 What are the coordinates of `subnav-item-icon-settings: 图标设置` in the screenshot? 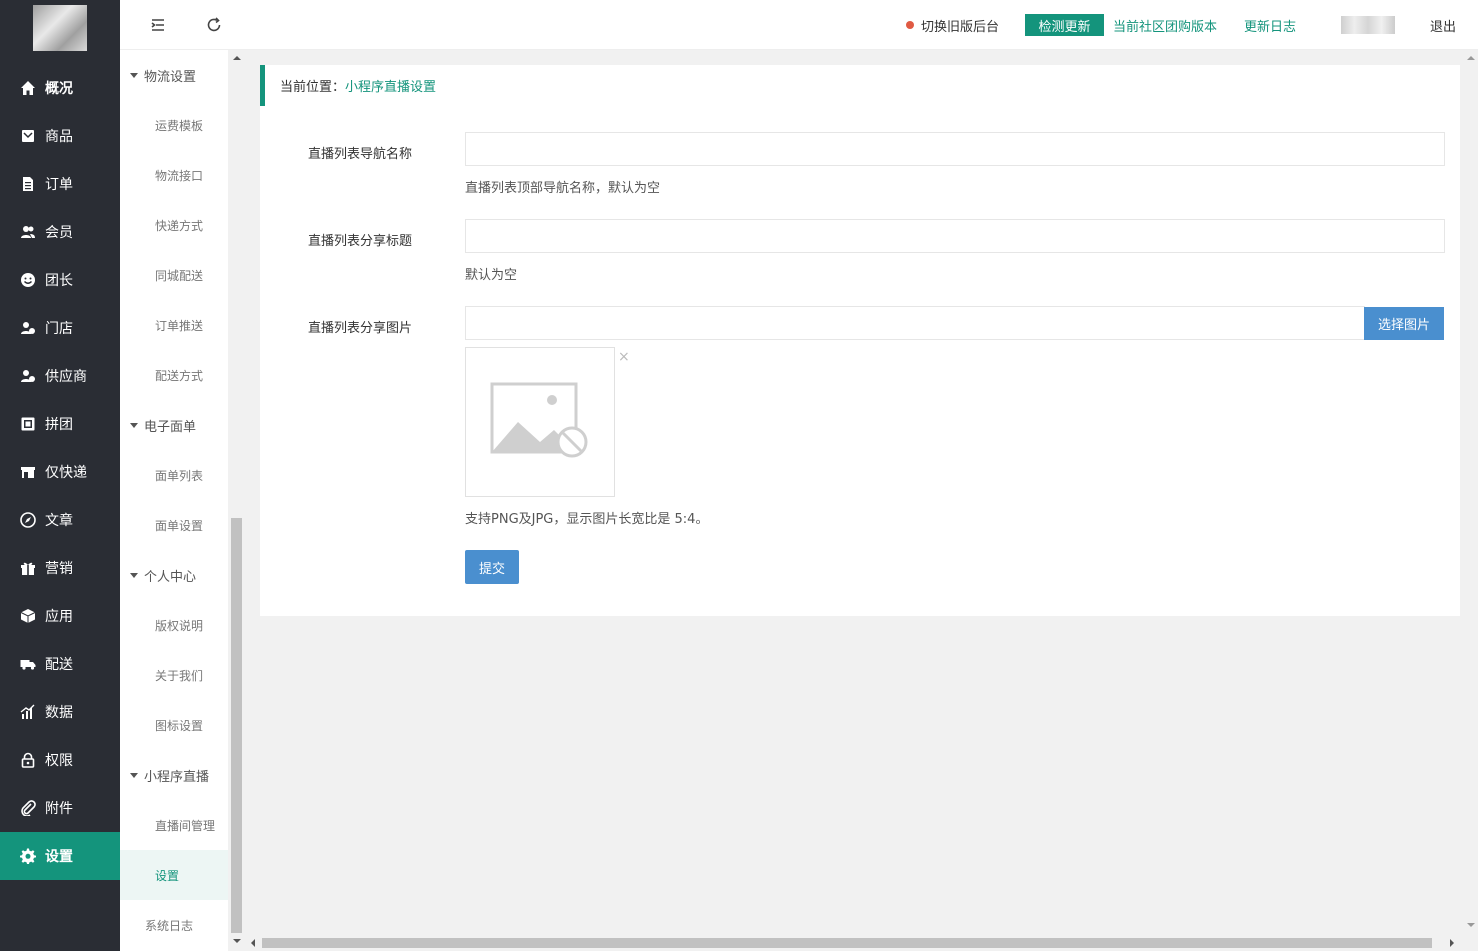 It's located at (174, 725).